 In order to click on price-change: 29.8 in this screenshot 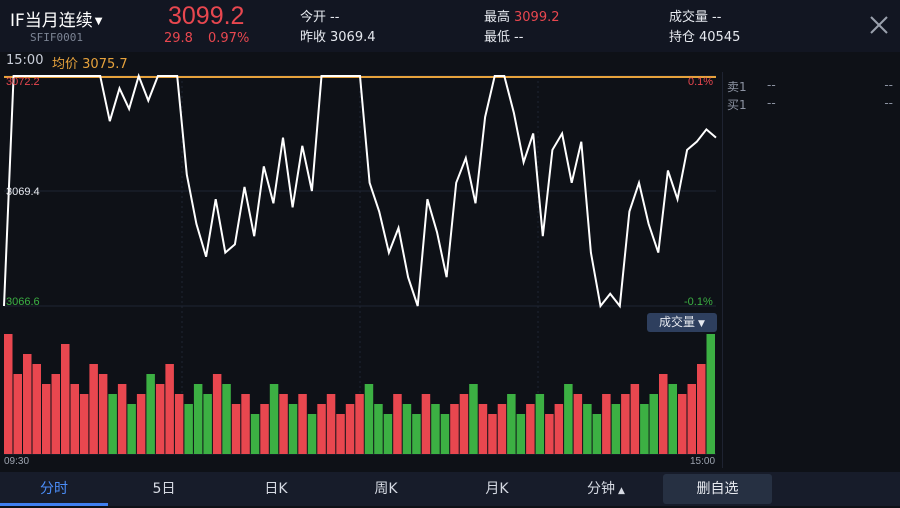, I will do `click(178, 38)`.